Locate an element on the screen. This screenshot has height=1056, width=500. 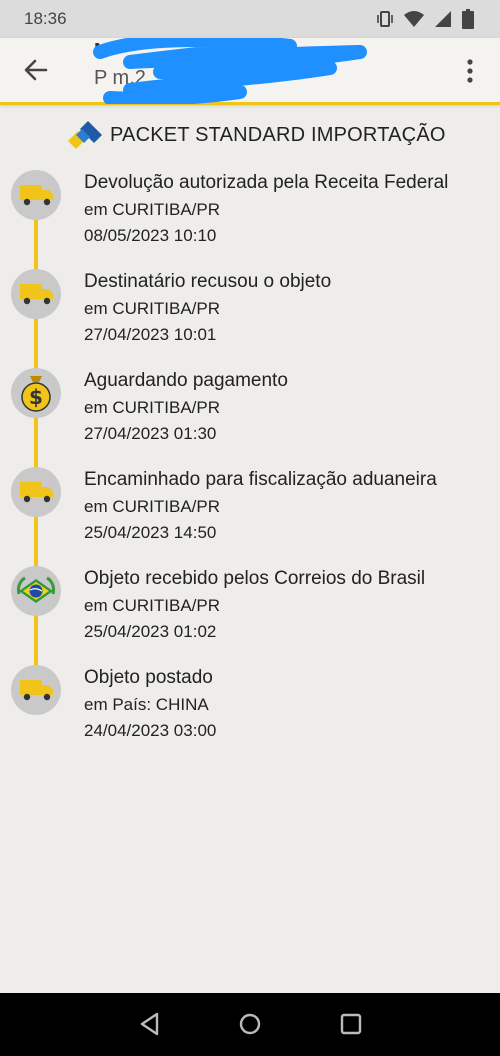
nav-home-icon is located at coordinates (250, 1024).